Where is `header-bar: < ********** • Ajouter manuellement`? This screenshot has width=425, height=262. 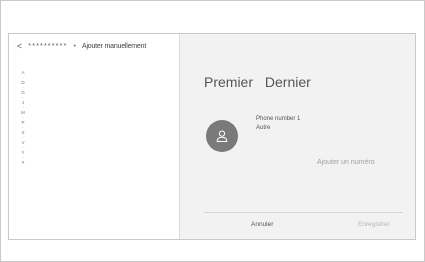
header-bar: < ********** • Ajouter manuellement is located at coordinates (94, 46).